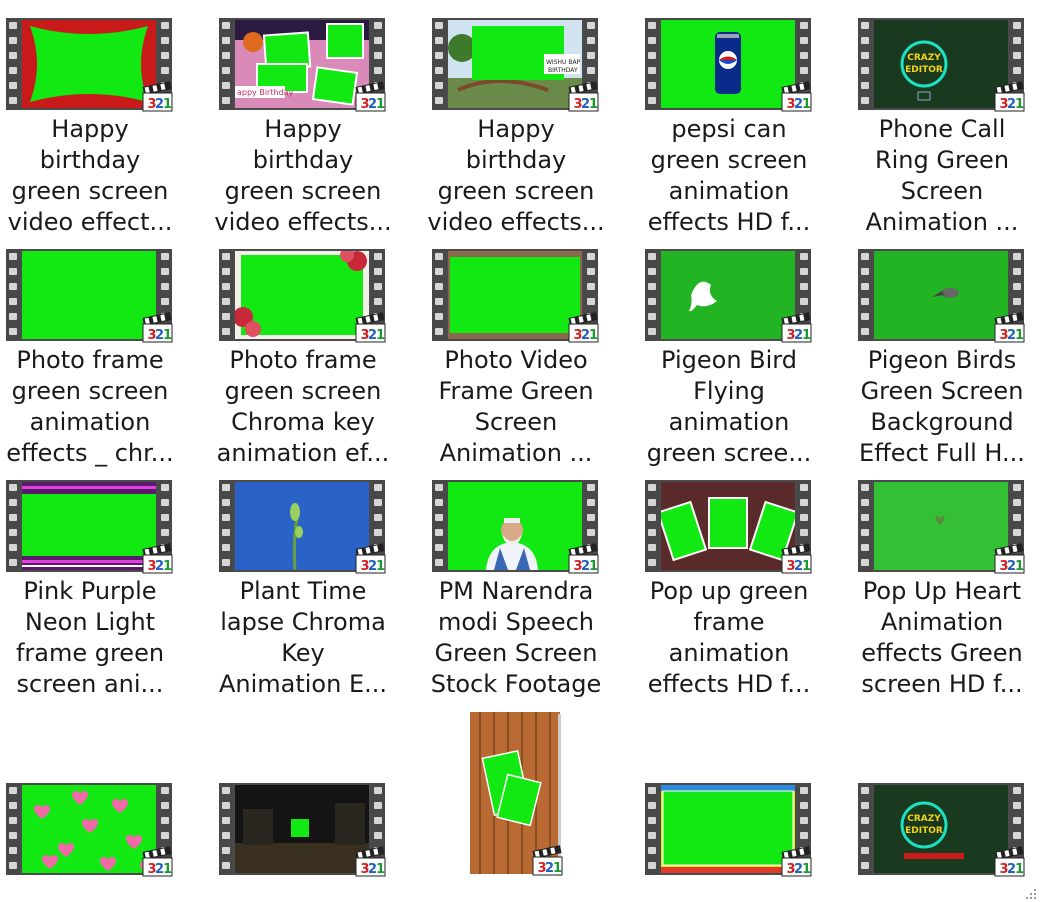 The width and height of the screenshot is (1041, 902). What do you see at coordinates (90, 422) in the screenshot?
I see `file-name-line: animation` at bounding box center [90, 422].